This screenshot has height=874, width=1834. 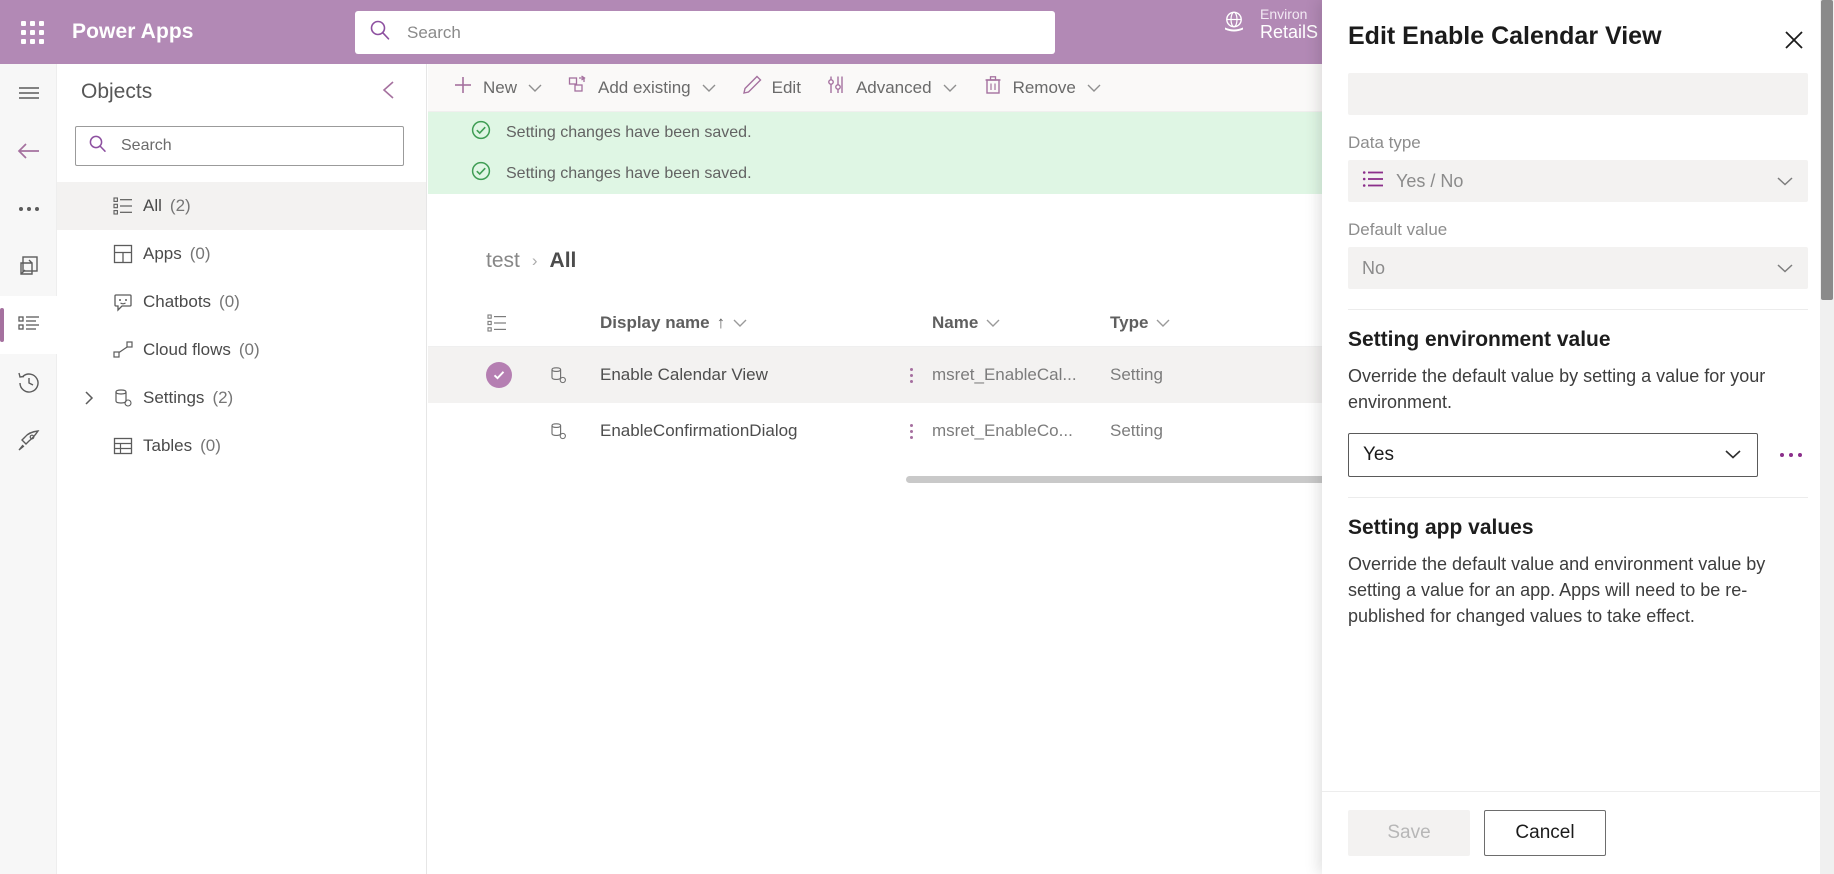 What do you see at coordinates (1479, 339) in the screenshot?
I see `environment-section-title: Setting environment value` at bounding box center [1479, 339].